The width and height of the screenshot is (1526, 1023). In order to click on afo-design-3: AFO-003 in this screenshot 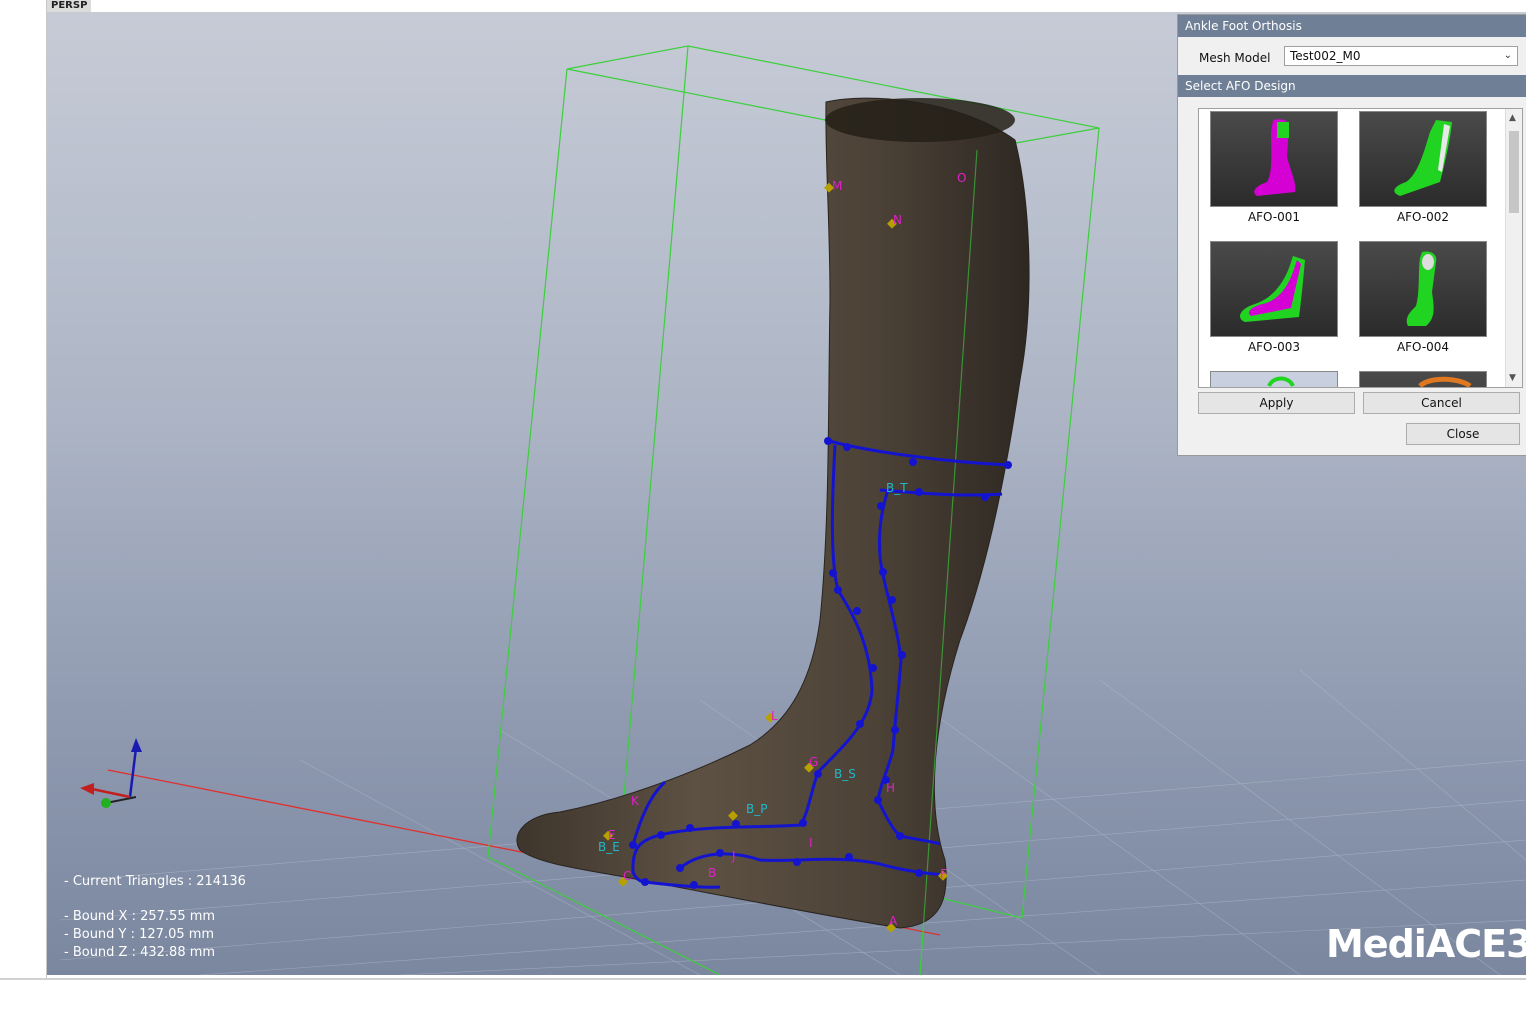, I will do `click(1274, 297)`.